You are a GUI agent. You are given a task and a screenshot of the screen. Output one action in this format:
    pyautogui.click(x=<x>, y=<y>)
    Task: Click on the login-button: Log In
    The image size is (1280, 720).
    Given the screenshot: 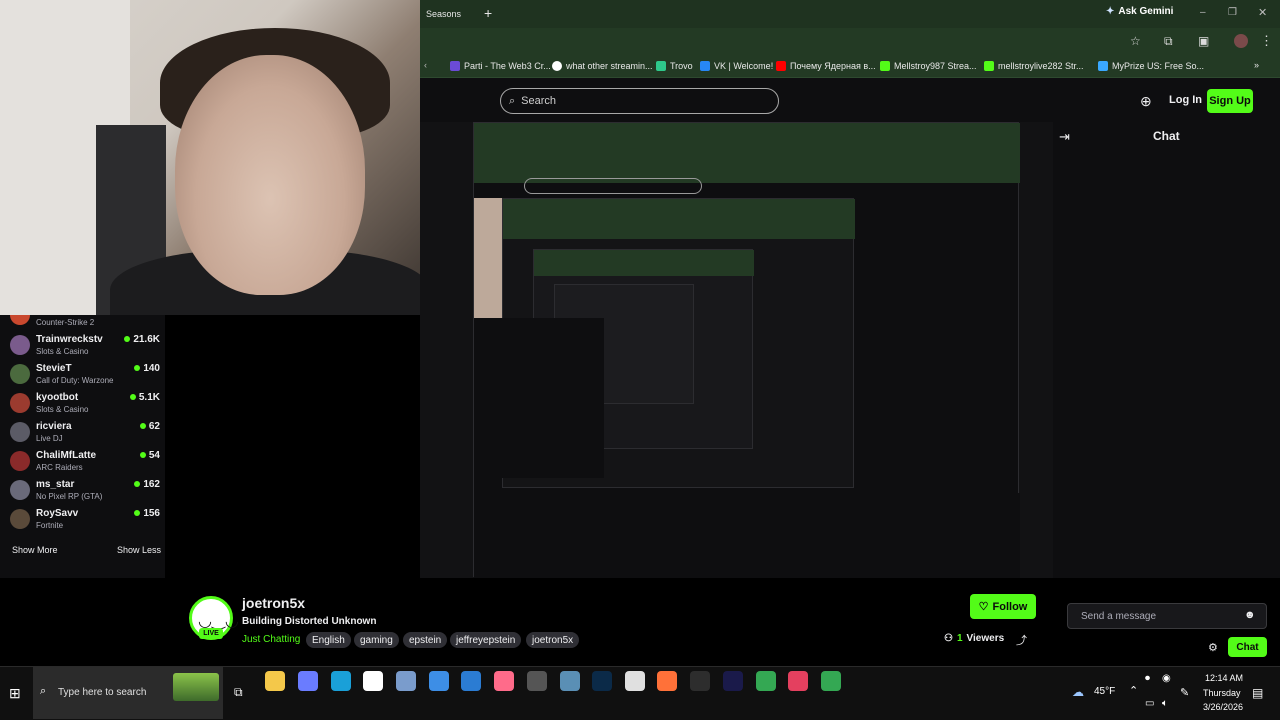 What is the action you would take?
    pyautogui.click(x=1185, y=100)
    